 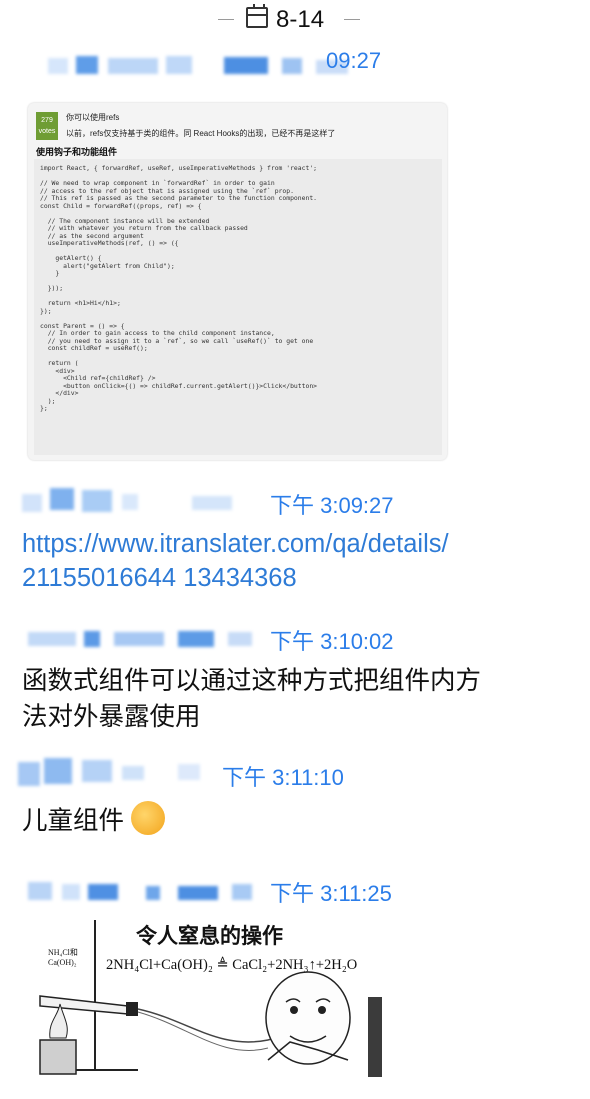 What do you see at coordinates (332, 505) in the screenshot?
I see `message-time: 下午 3:09:27` at bounding box center [332, 505].